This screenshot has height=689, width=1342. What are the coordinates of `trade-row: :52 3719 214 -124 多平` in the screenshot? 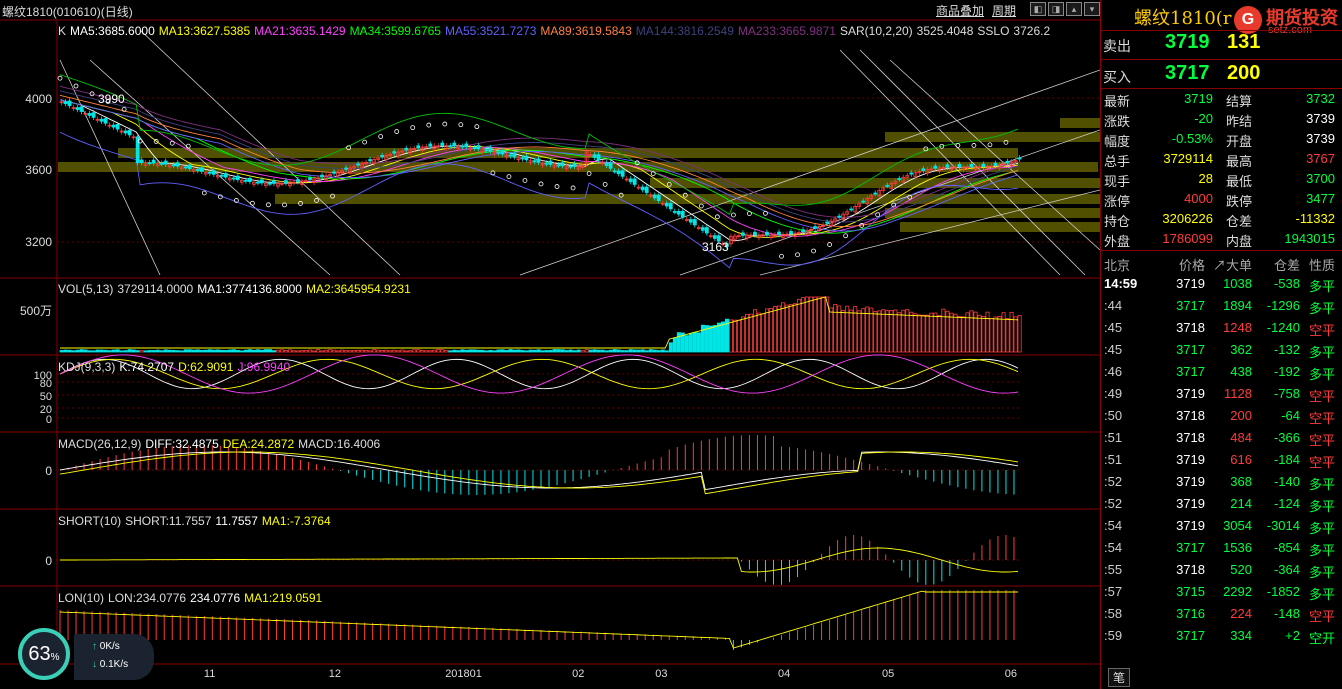 It's located at (1221, 504).